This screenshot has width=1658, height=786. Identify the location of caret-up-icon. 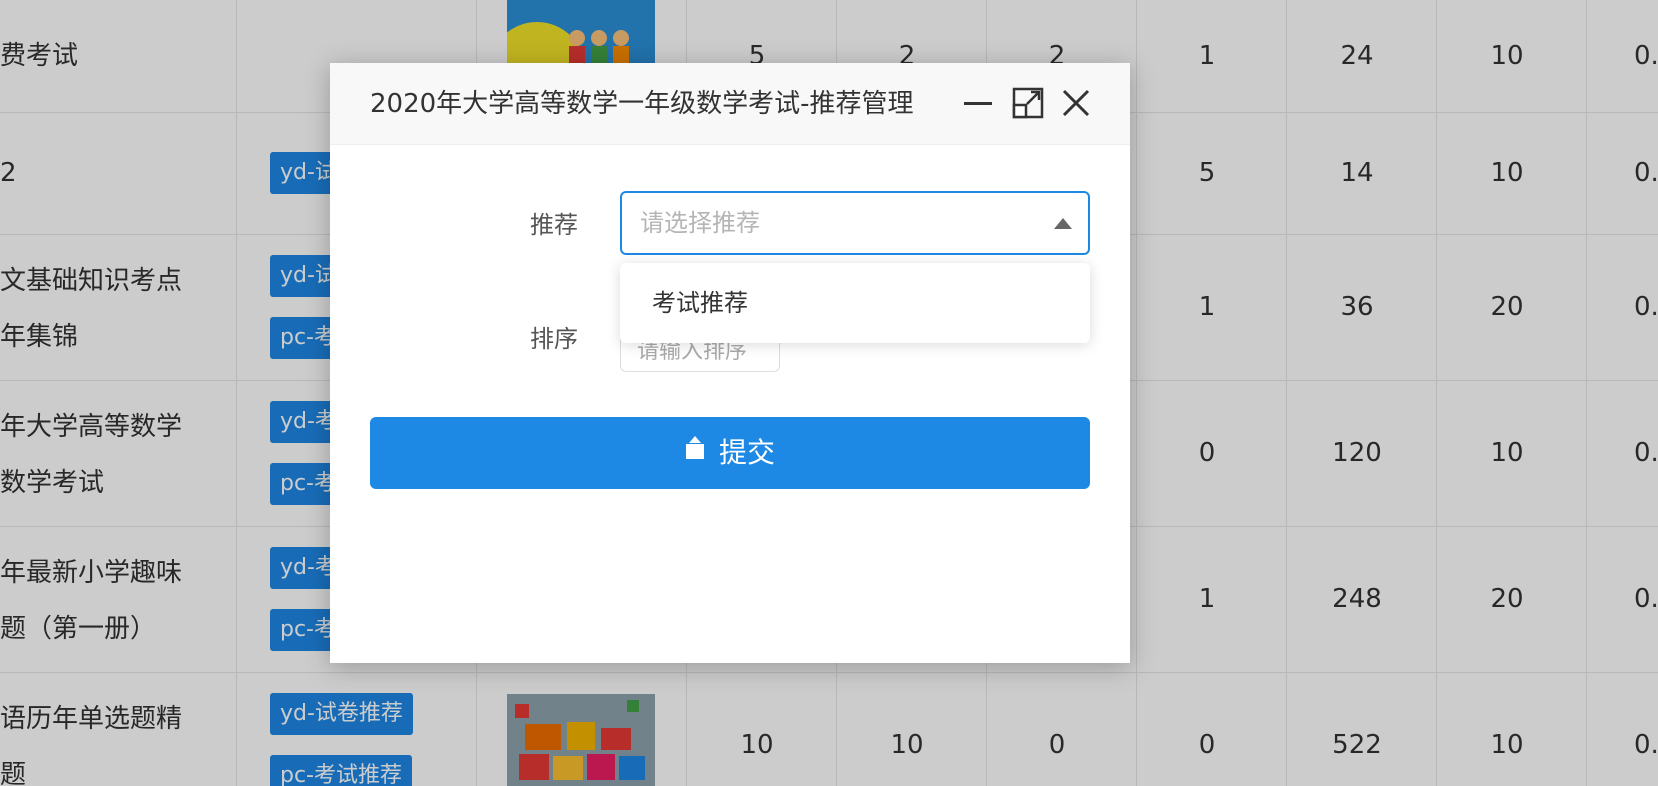
(1063, 223).